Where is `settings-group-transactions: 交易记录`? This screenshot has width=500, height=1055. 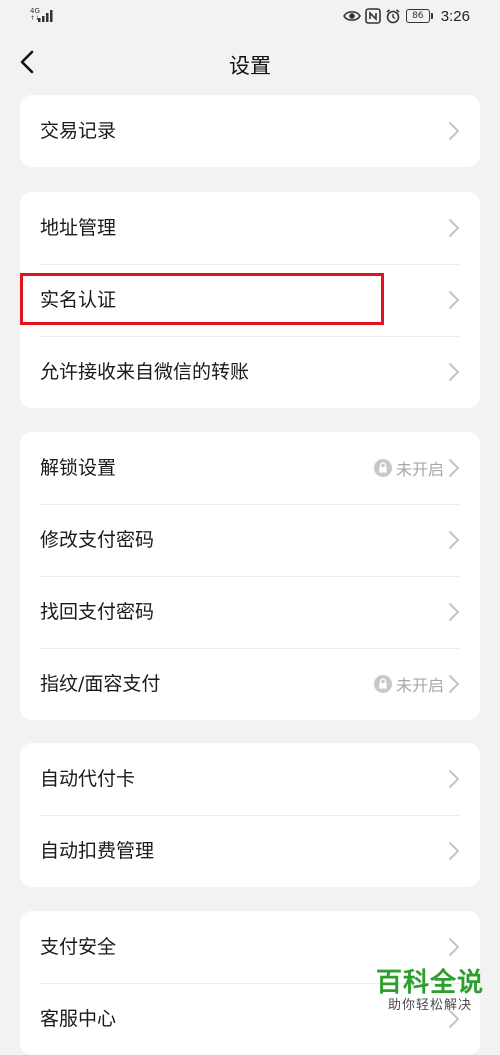 settings-group-transactions: 交易记录 is located at coordinates (250, 131).